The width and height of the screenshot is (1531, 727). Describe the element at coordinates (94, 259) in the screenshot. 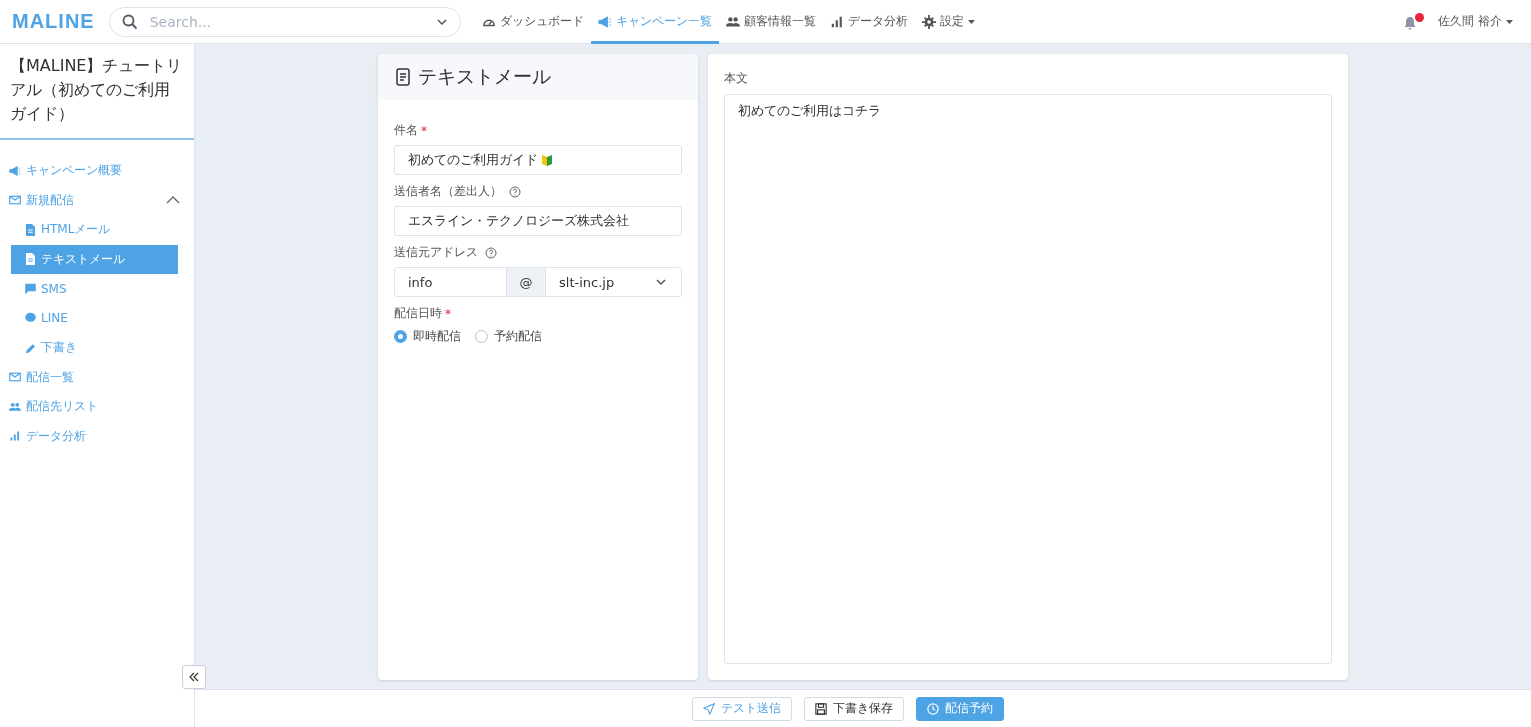

I see `sidebar-subitem: テキストメール` at that location.